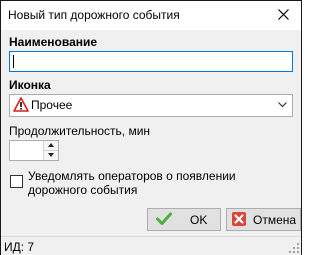 Image resolution: width=320 pixels, height=255 pixels. What do you see at coordinates (53, 42) in the screenshot?
I see `name-label: Наименование` at bounding box center [53, 42].